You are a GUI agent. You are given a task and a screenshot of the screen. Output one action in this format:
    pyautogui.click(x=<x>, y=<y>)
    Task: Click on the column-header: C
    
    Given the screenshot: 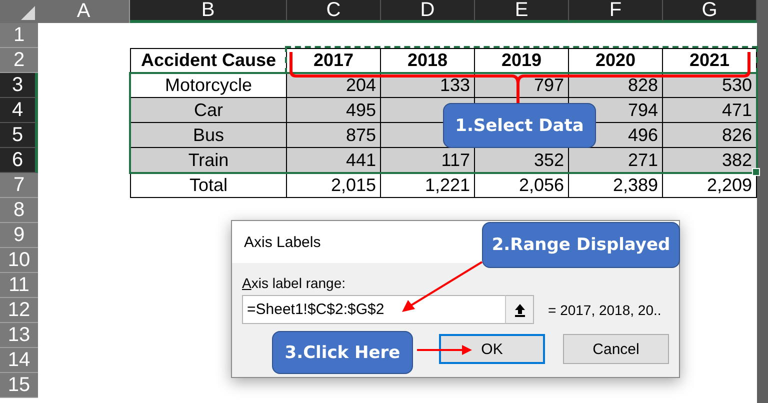 What is the action you would take?
    pyautogui.click(x=334, y=11)
    